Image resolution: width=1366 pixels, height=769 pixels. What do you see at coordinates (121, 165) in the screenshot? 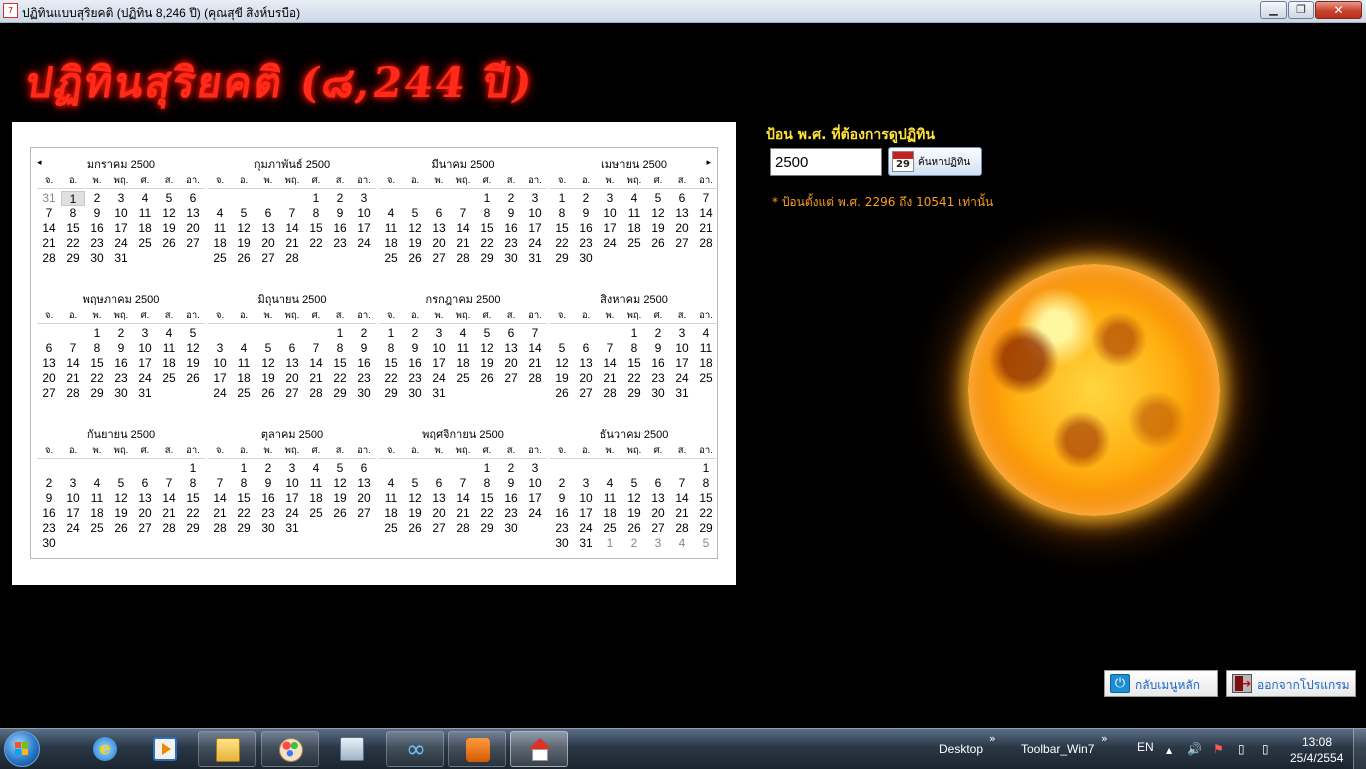
I see `month-title: มกราคม 2500` at bounding box center [121, 165].